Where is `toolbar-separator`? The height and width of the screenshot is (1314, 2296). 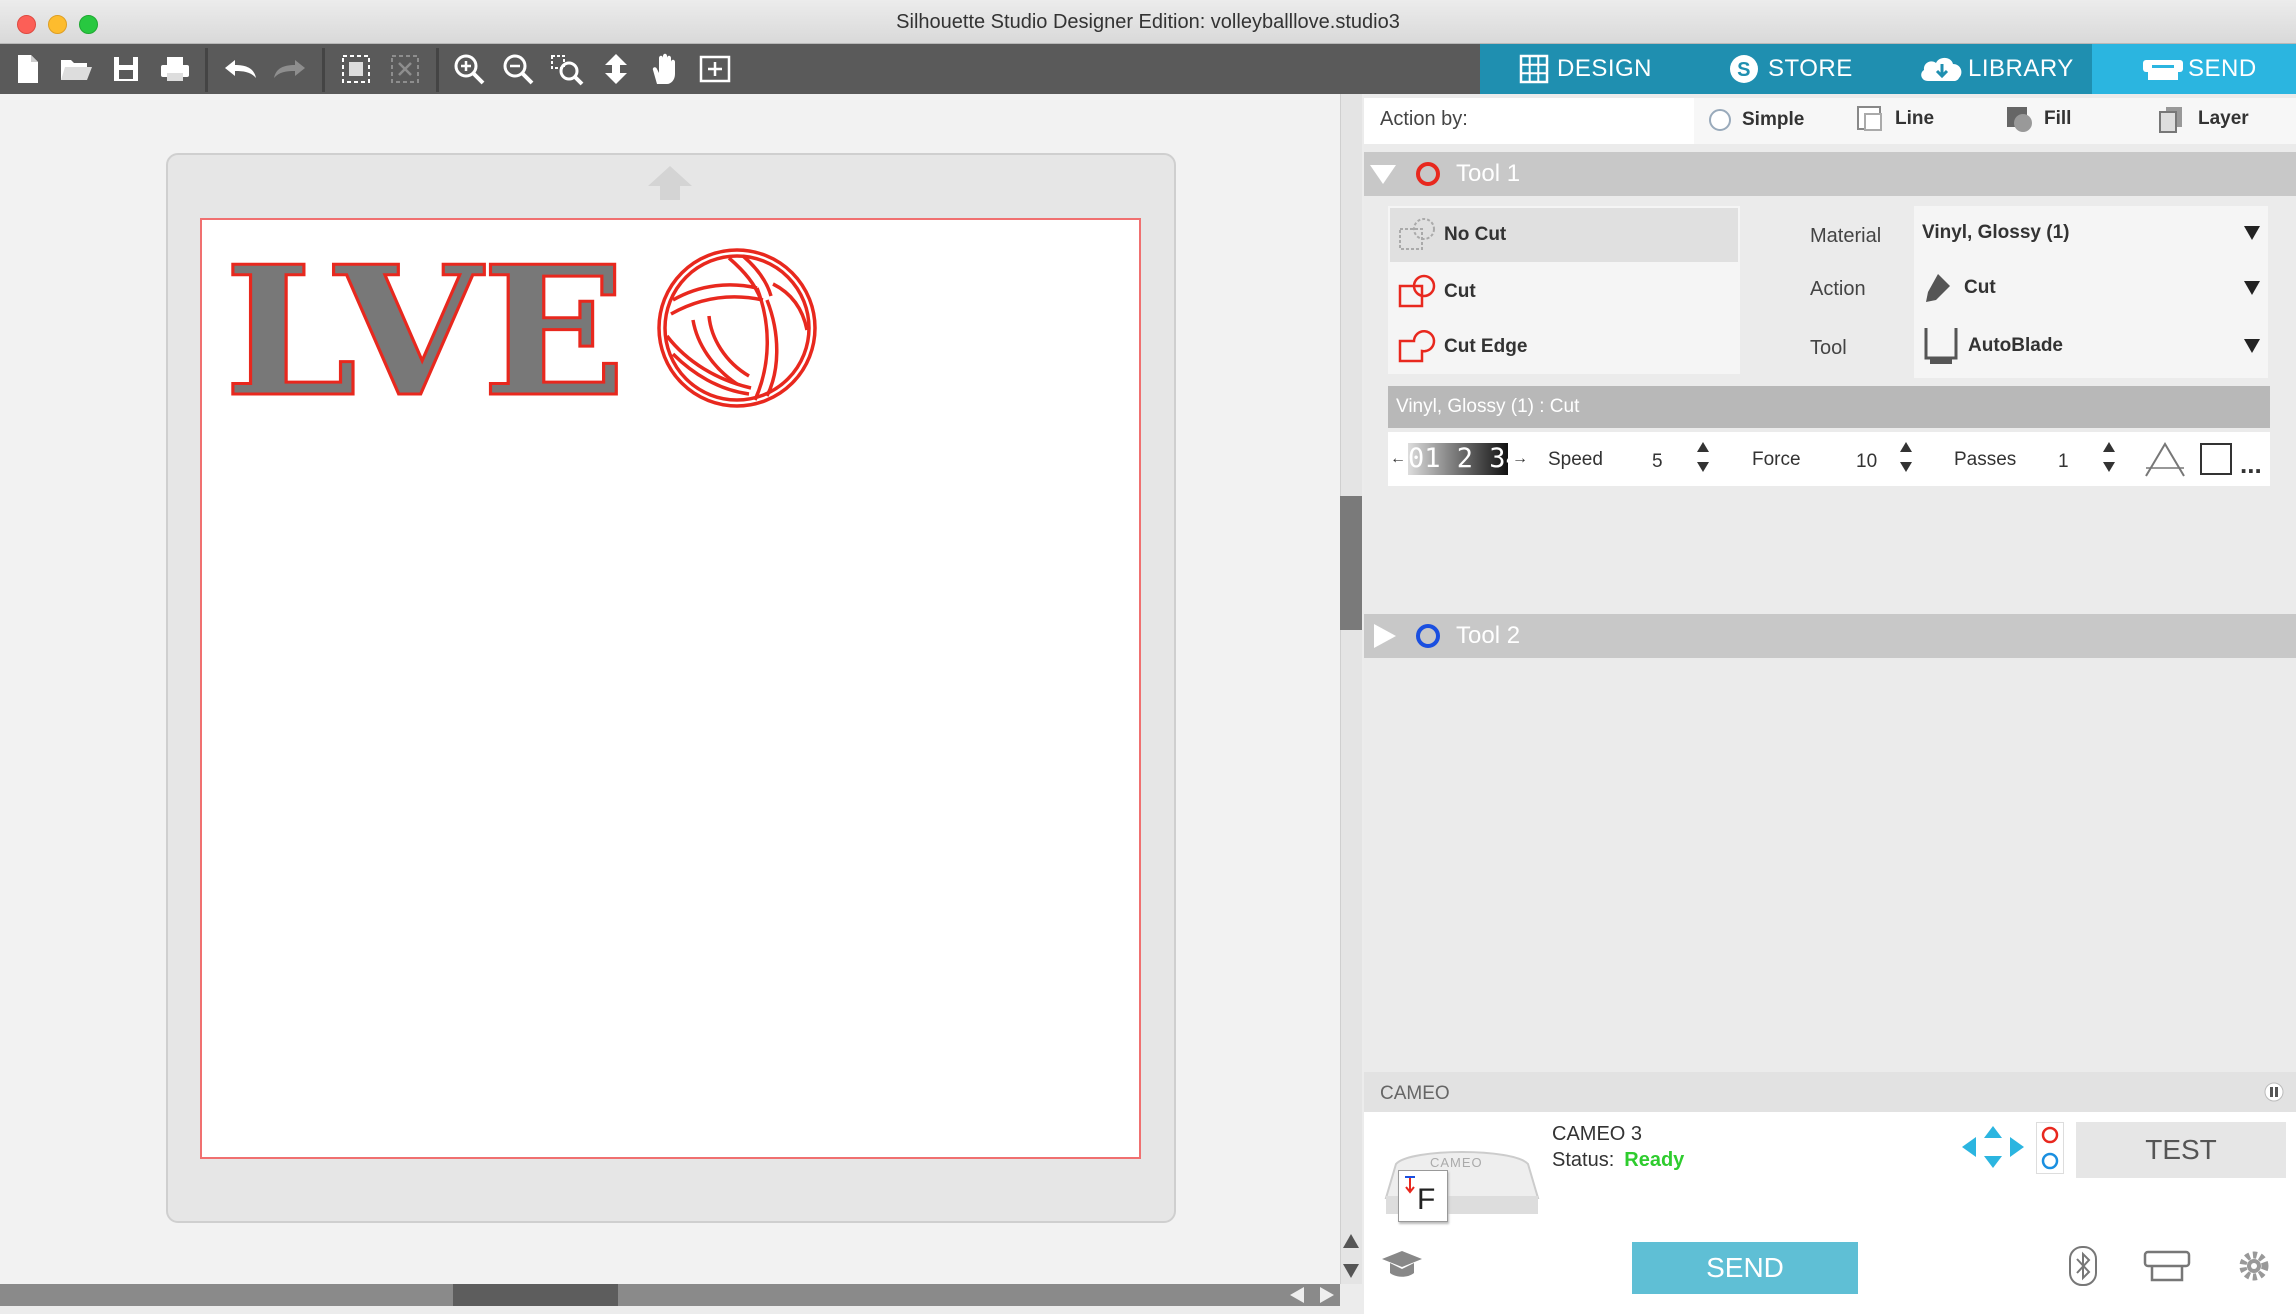 toolbar-separator is located at coordinates (437, 70).